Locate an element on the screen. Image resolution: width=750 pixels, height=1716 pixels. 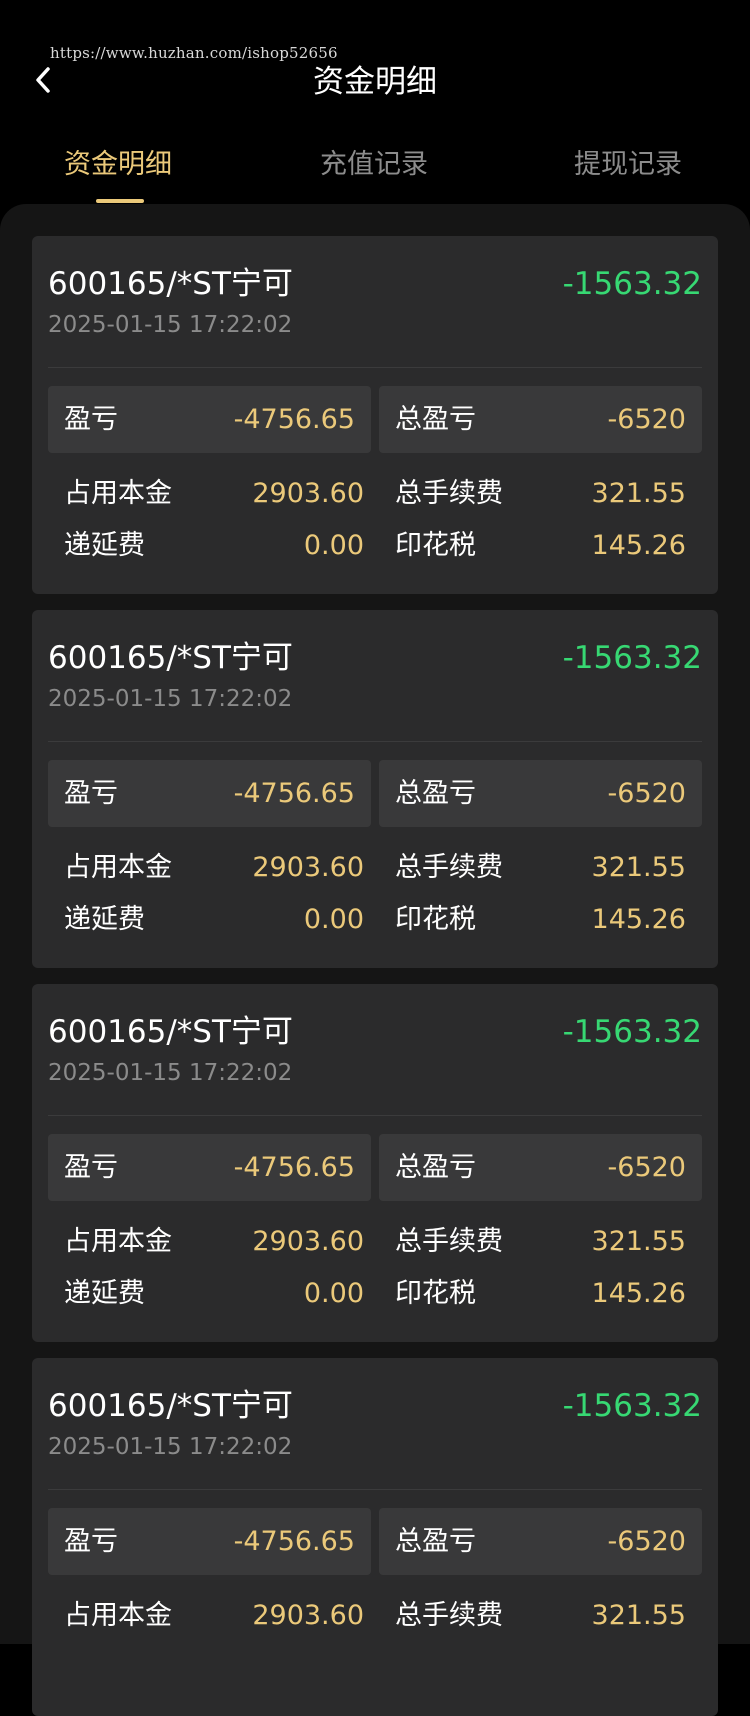
tab-withdrawal-records: 提现记录 is located at coordinates (628, 165).